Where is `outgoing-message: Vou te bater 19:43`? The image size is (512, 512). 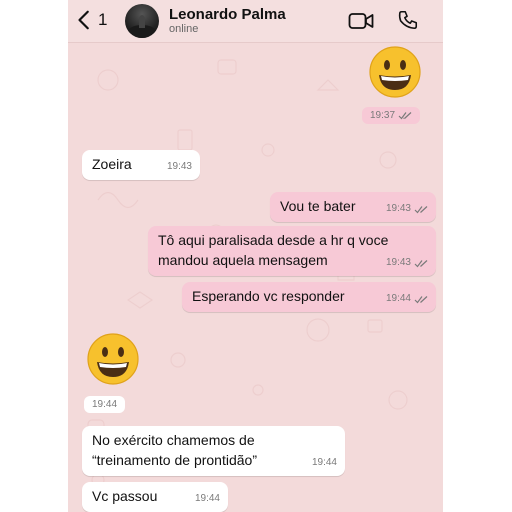 outgoing-message: Vou te bater 19:43 is located at coordinates (353, 207).